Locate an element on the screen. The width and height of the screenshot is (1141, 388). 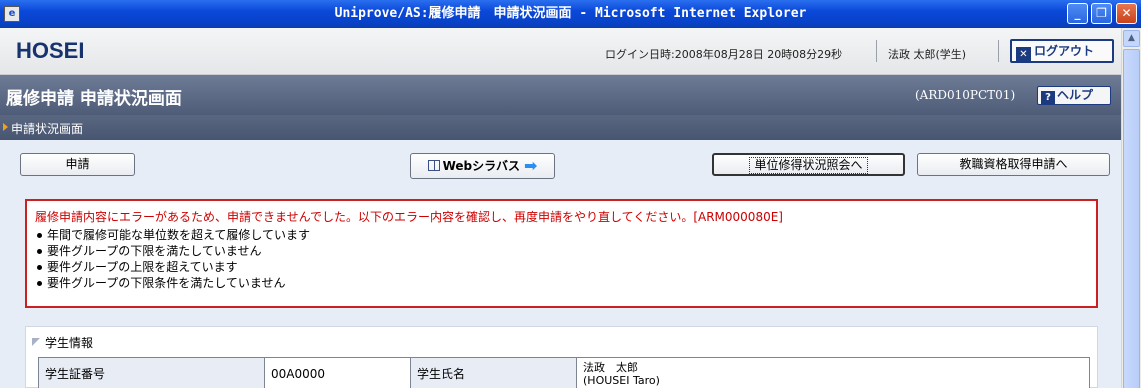
credits-status-label: 単位修得状況照会へ is located at coordinates (808, 165).